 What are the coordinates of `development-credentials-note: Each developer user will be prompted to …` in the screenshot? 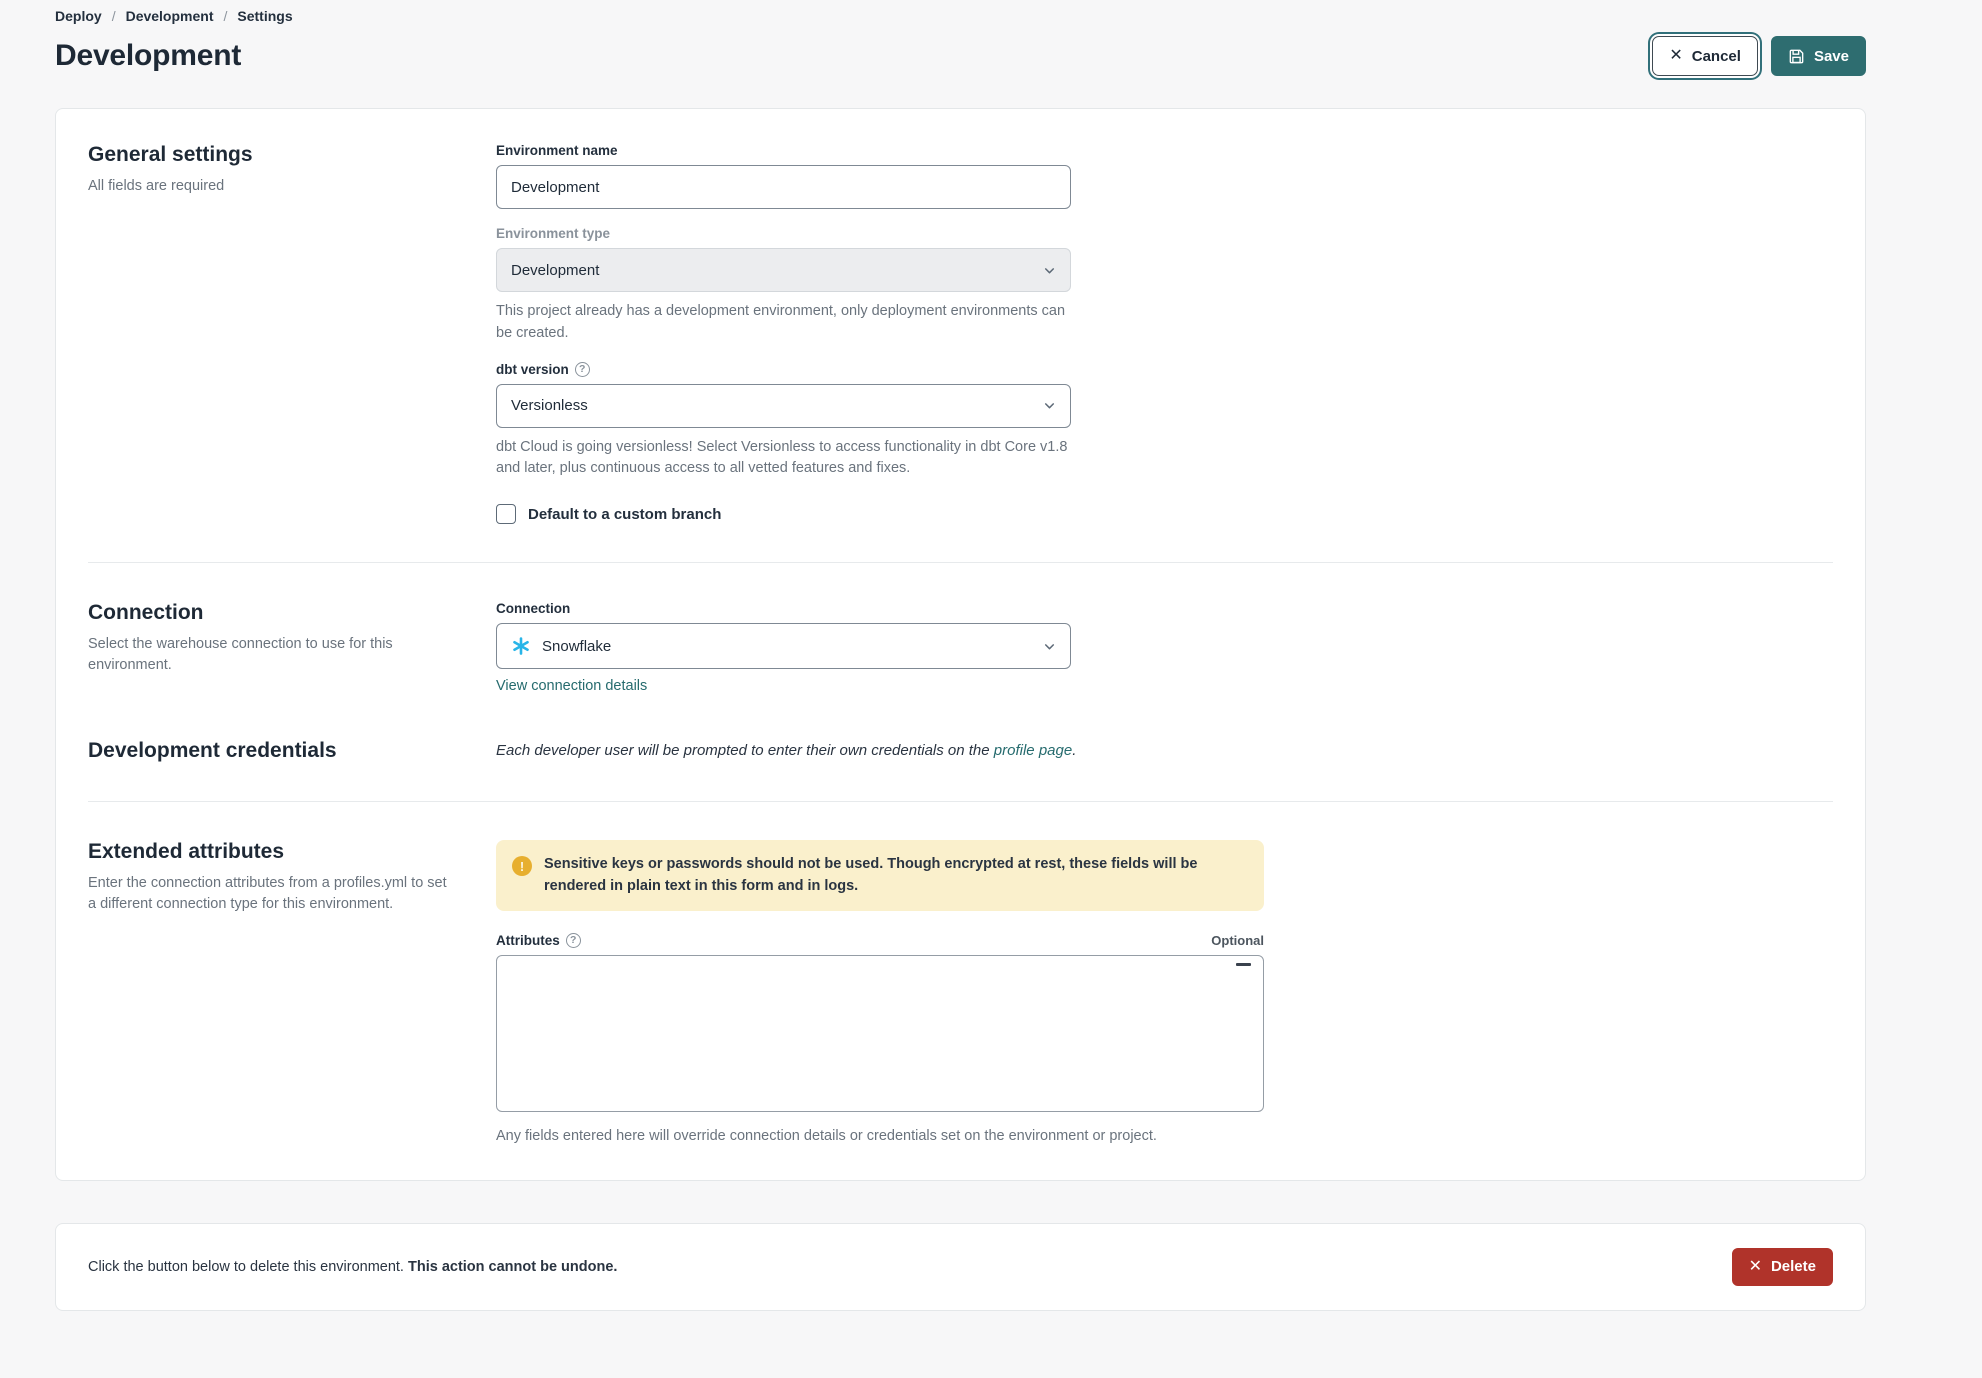 It's located at (880, 751).